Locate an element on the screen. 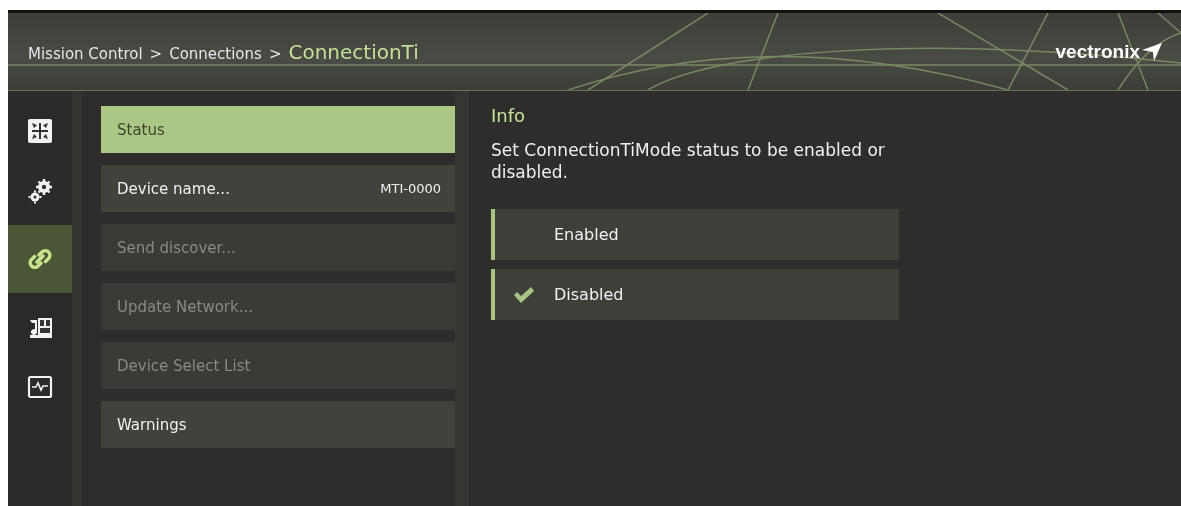 The image size is (1181, 506). option-item: Disabled is located at coordinates (695, 294).